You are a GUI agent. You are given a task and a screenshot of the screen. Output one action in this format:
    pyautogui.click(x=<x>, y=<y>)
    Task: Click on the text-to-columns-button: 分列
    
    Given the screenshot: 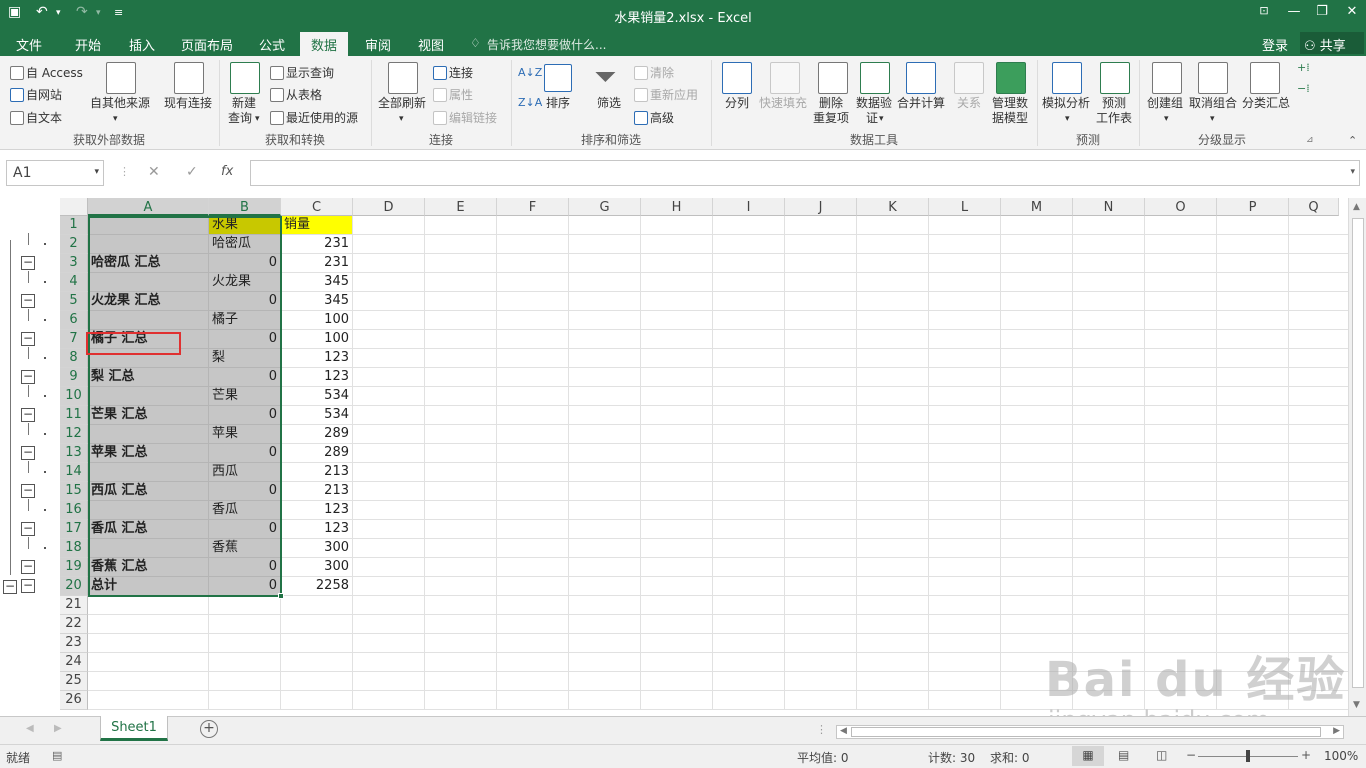 What is the action you would take?
    pyautogui.click(x=737, y=103)
    